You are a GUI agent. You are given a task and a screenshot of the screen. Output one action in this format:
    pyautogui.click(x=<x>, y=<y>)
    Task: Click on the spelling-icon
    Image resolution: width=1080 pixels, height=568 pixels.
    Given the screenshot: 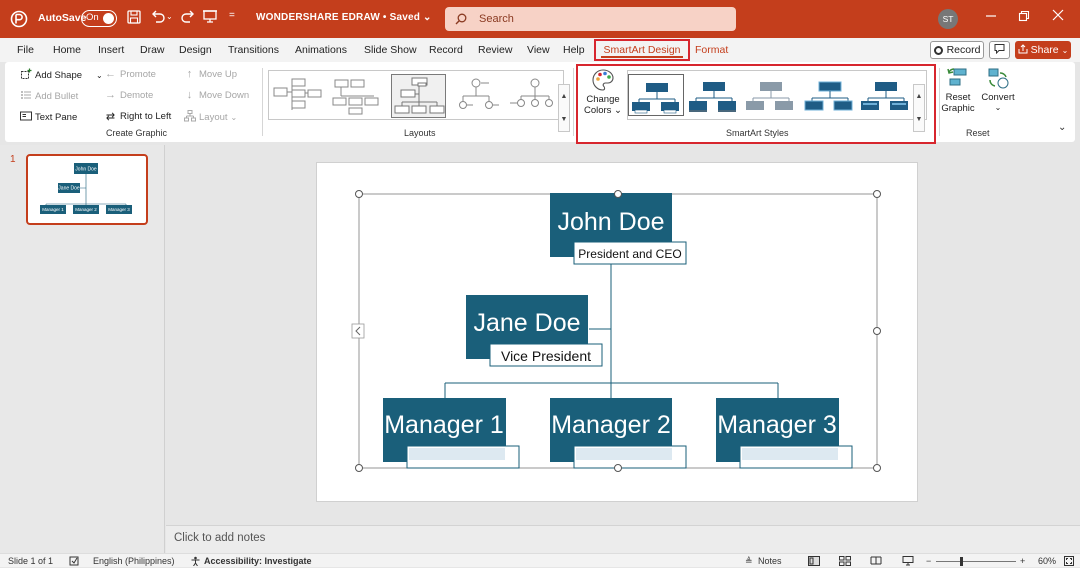 What is the action you would take?
    pyautogui.click(x=74, y=562)
    